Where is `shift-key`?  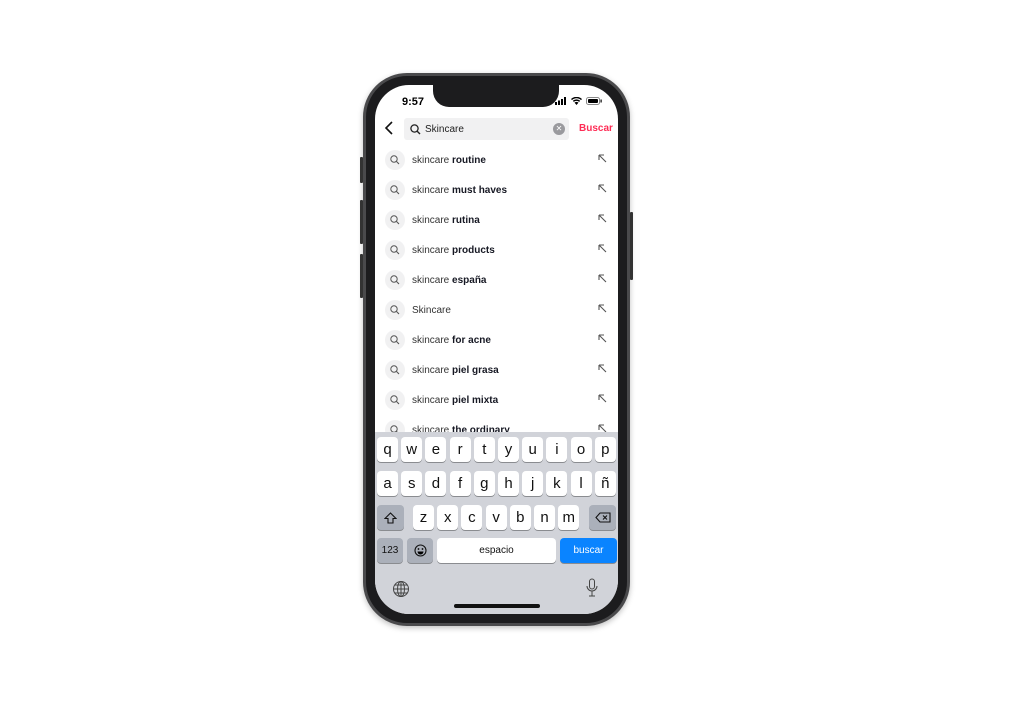
shift-key is located at coordinates (390, 517).